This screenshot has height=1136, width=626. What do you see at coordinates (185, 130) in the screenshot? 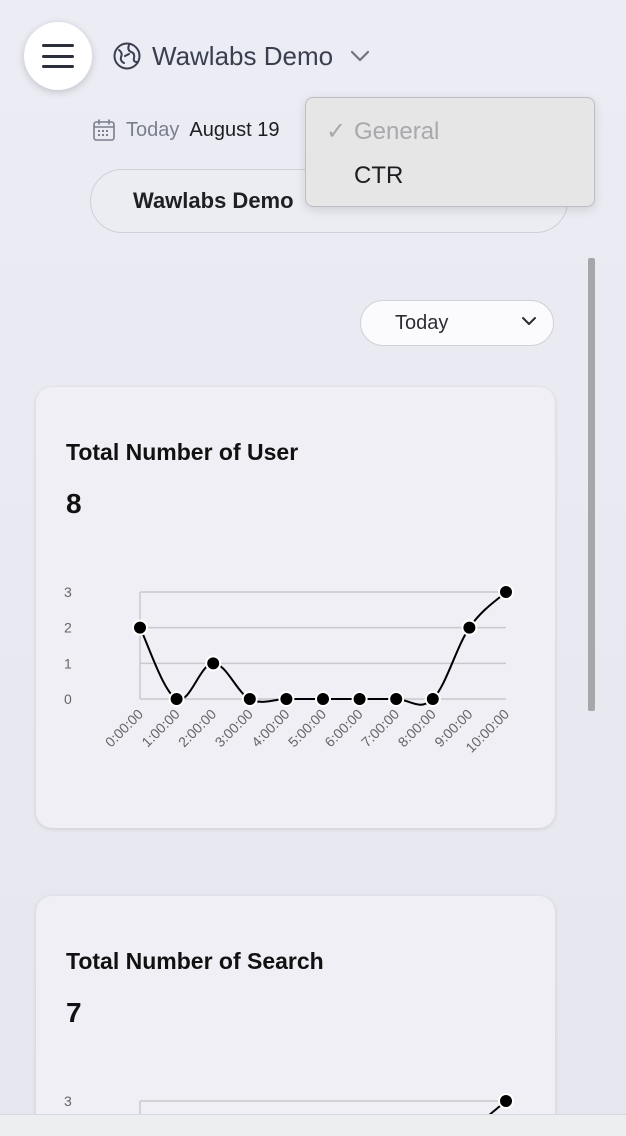
I see `date-display: Today August 19` at bounding box center [185, 130].